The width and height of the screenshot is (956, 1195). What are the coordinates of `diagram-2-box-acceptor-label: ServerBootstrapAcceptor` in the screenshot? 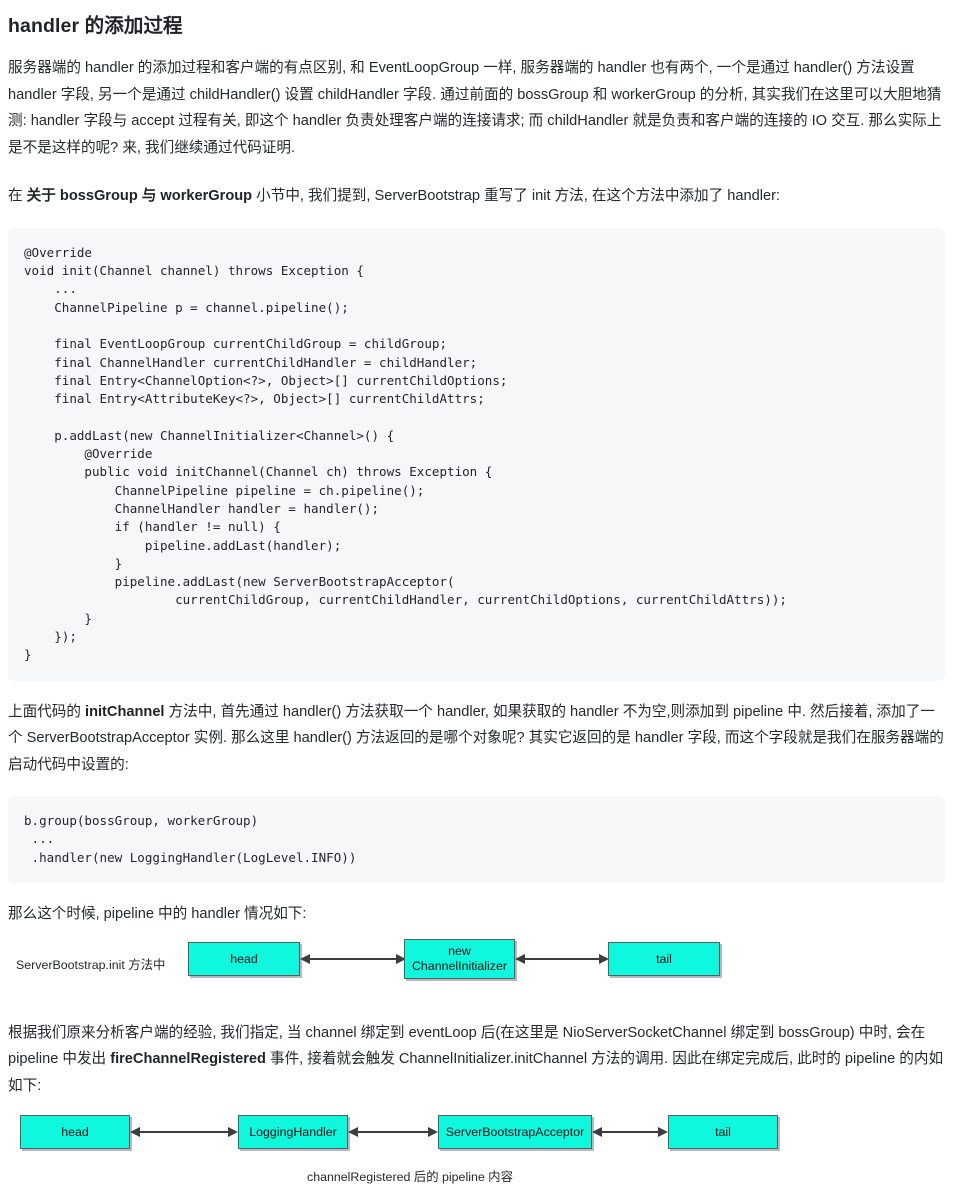 It's located at (515, 1132).